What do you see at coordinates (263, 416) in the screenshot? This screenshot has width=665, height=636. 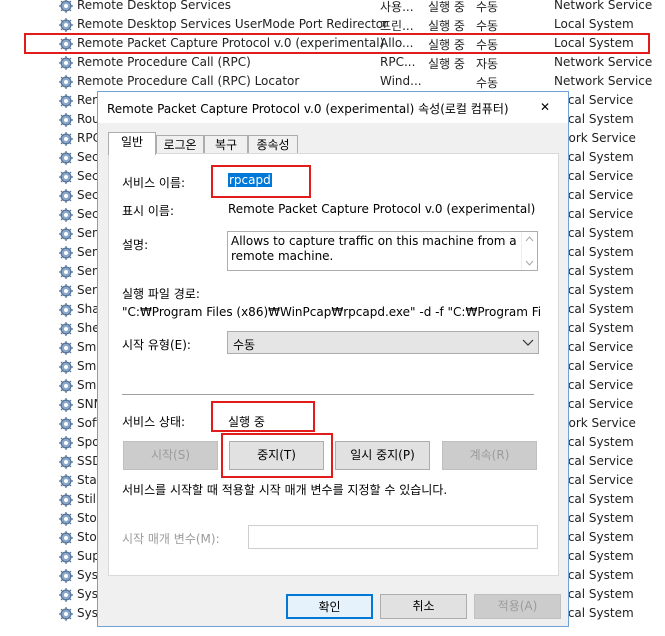 I see `highlight-box-service-status` at bounding box center [263, 416].